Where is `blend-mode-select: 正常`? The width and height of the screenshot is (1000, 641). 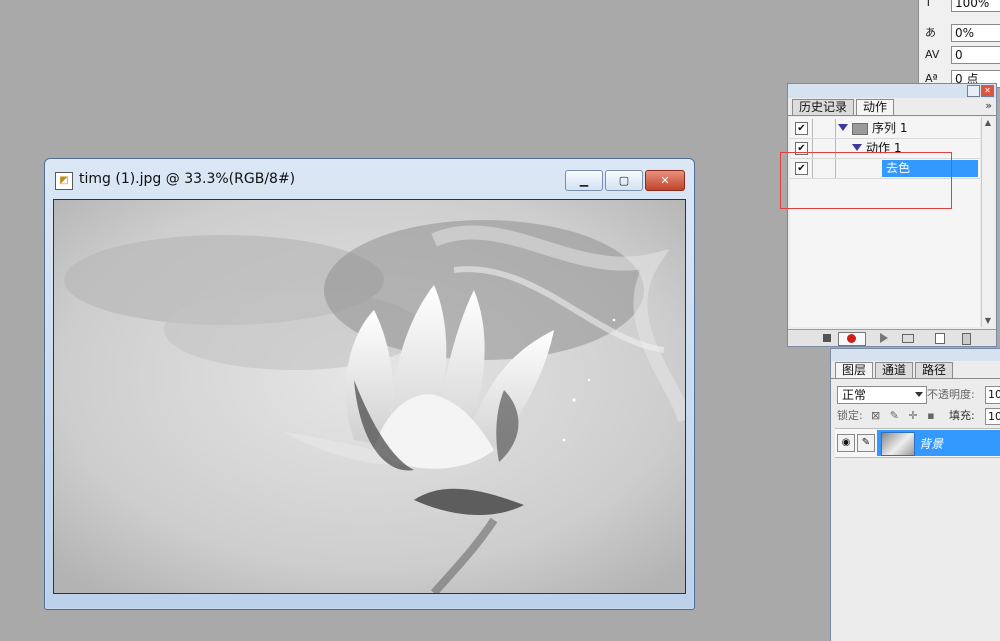 blend-mode-select: 正常 is located at coordinates (882, 395).